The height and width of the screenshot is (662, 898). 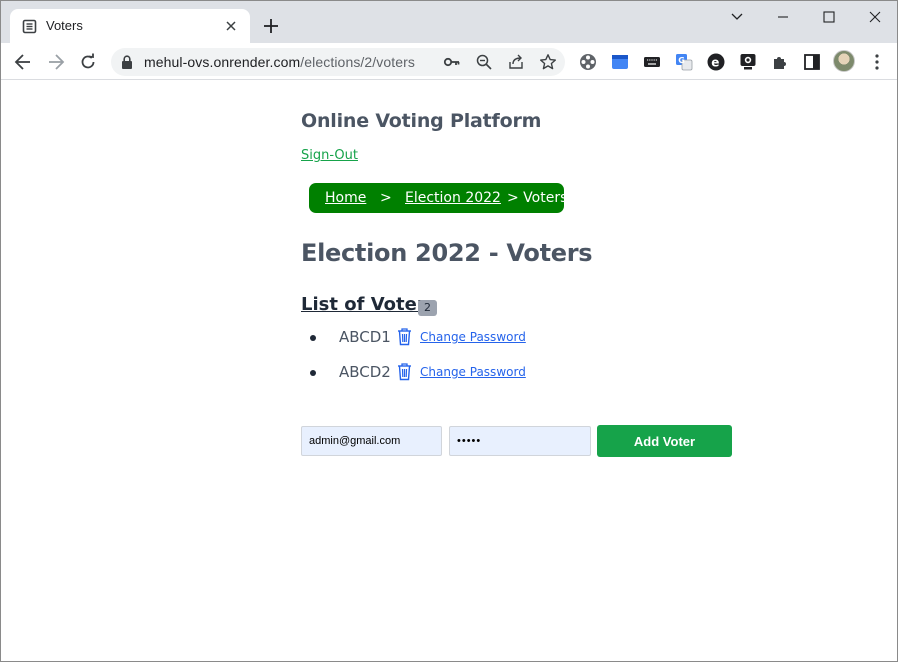 I want to click on list-item: ABCD1 Change Password, so click(x=451, y=338).